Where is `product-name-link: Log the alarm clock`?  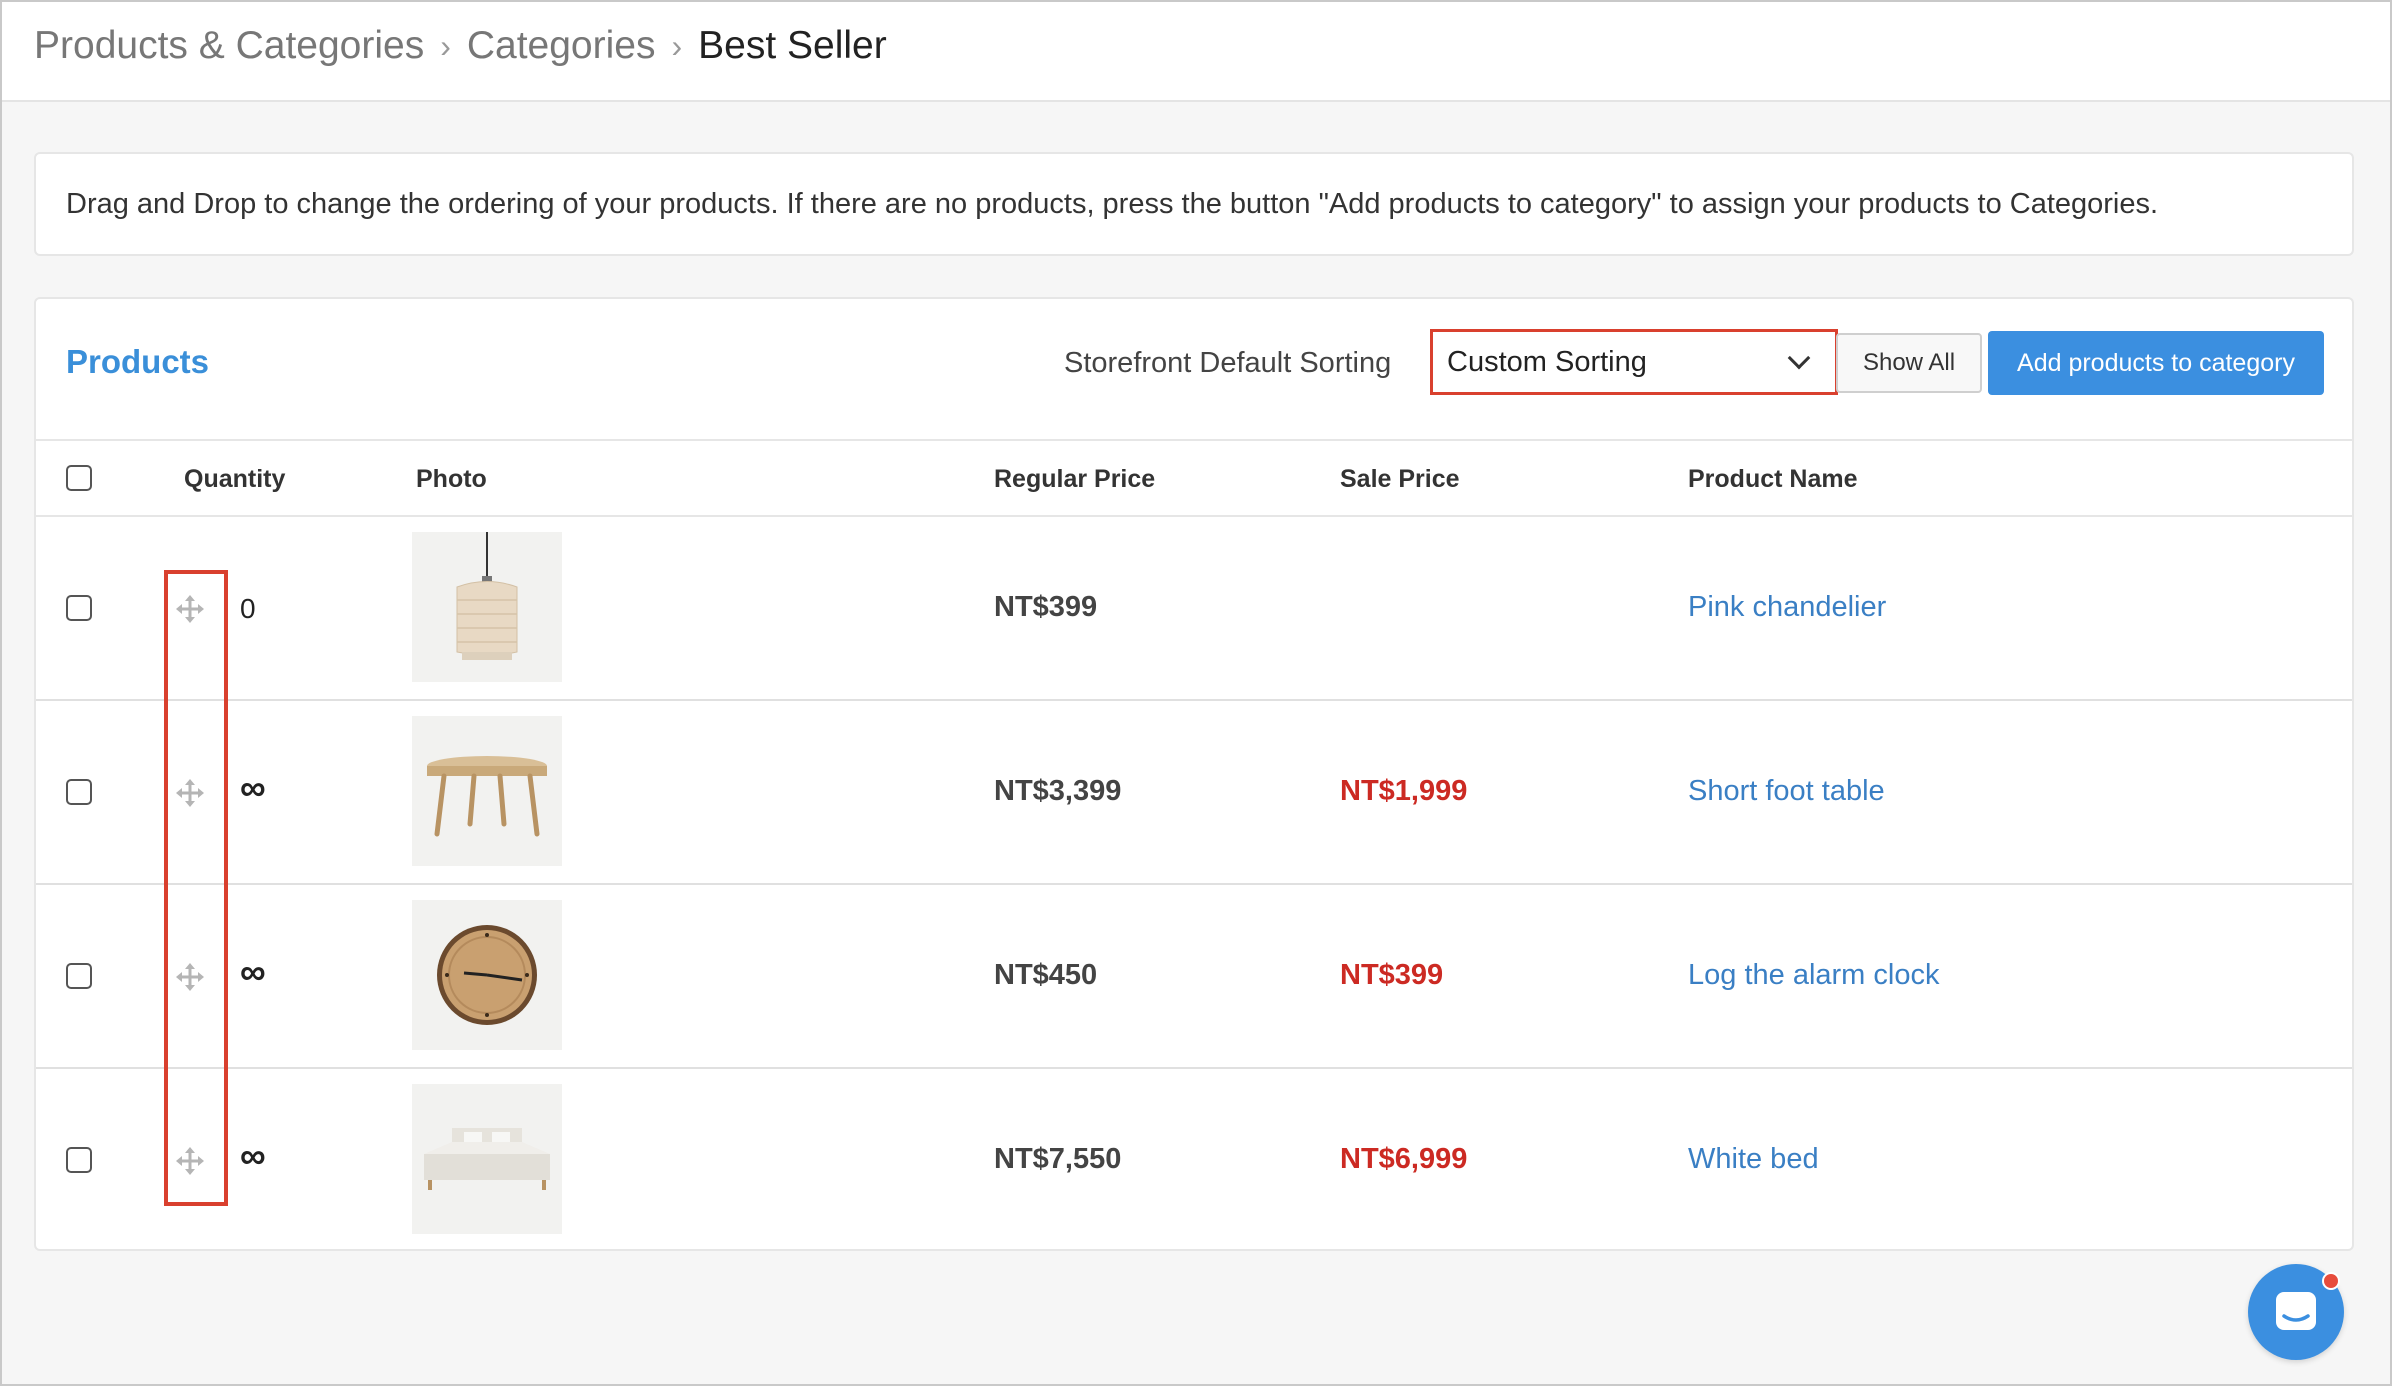
product-name-link: Log the alarm clock is located at coordinates (1813, 975).